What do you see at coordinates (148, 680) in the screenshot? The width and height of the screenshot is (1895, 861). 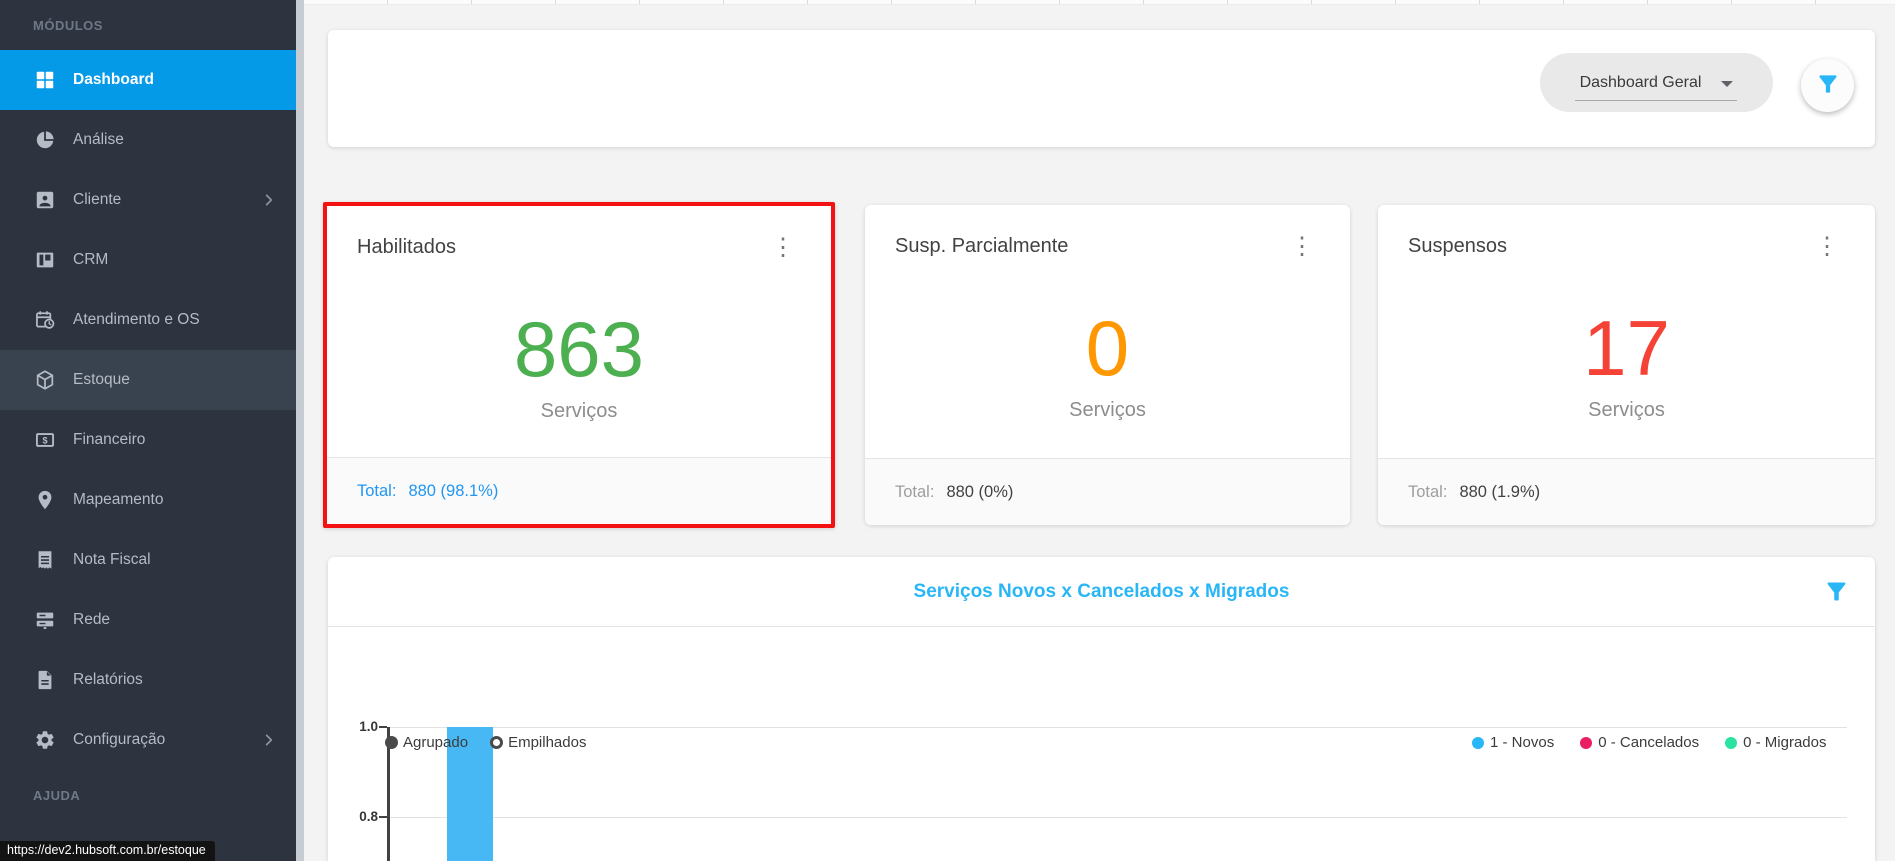 I see `sidebar-item-relatorios: Relatórios` at bounding box center [148, 680].